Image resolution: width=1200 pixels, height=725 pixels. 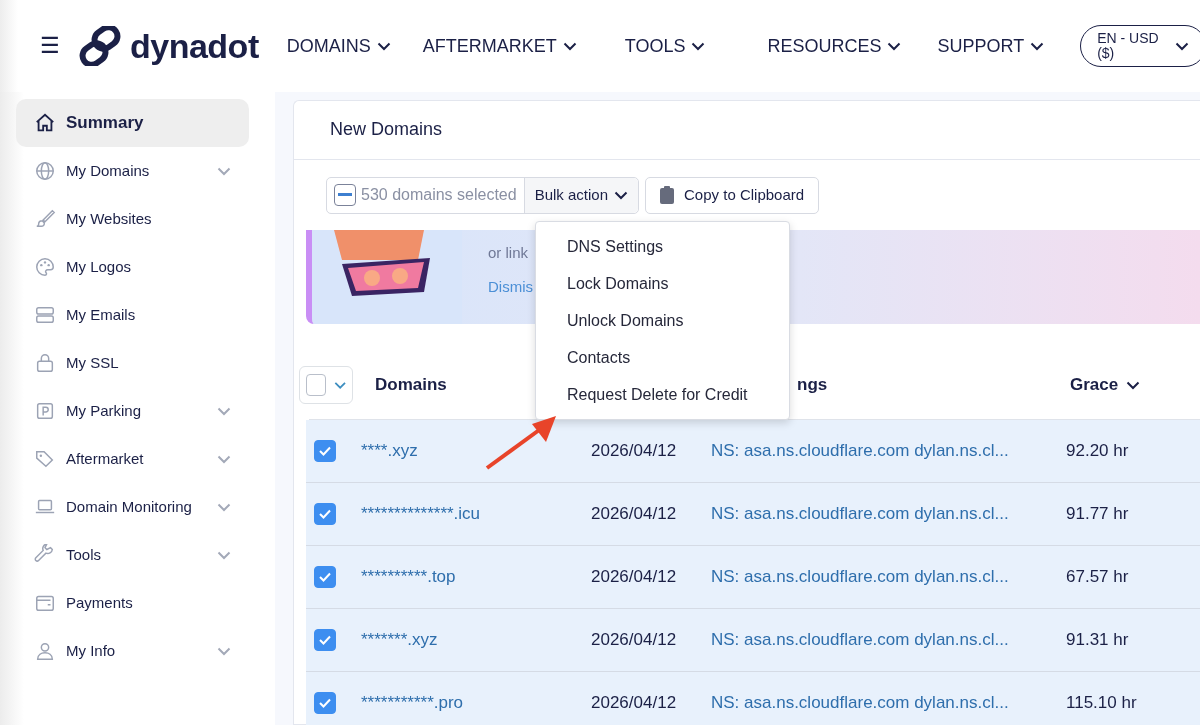 What do you see at coordinates (662, 246) in the screenshot?
I see `menu-item: DNS Settings` at bounding box center [662, 246].